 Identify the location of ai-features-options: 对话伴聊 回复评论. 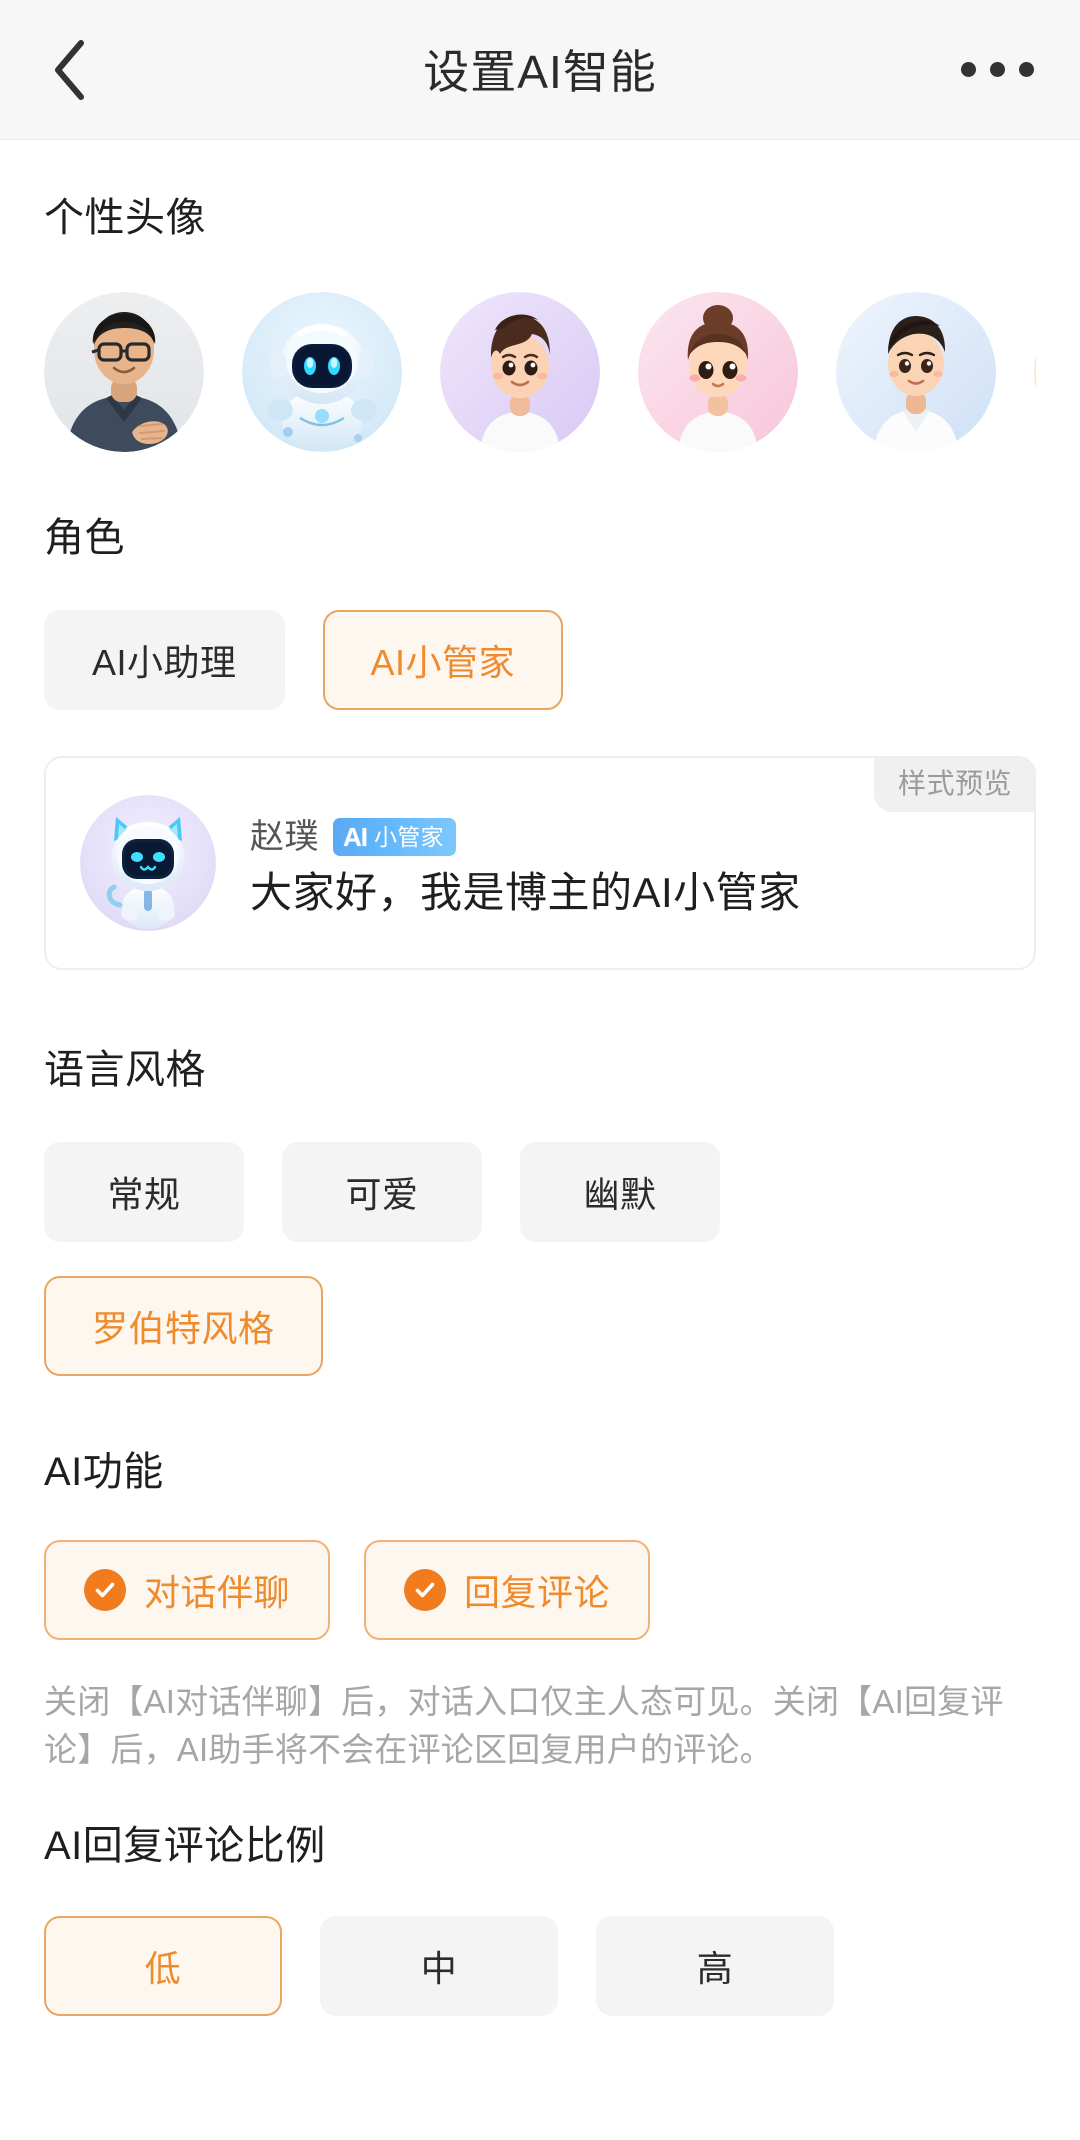
(540, 1590).